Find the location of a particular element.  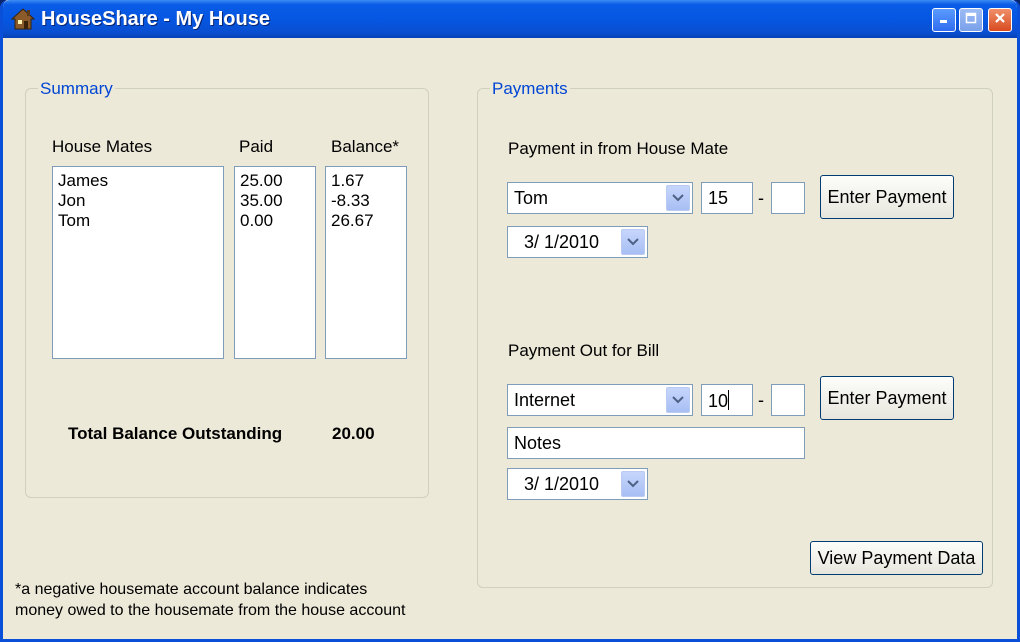

list-item: 35.00 is located at coordinates (275, 201).